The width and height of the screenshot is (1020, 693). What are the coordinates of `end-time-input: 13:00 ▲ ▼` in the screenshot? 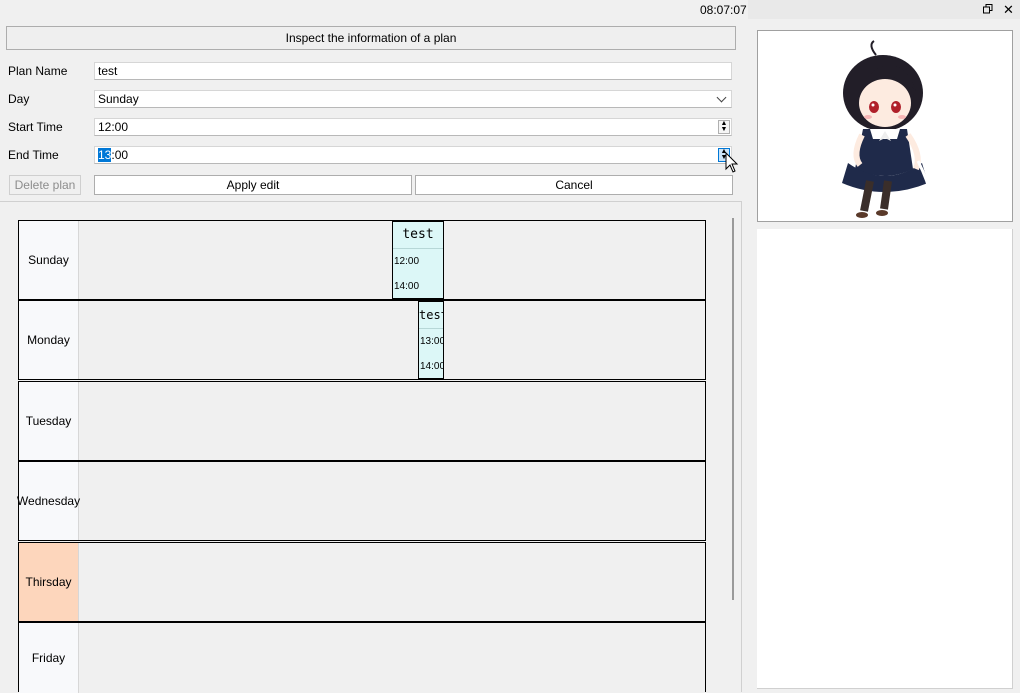 It's located at (413, 155).